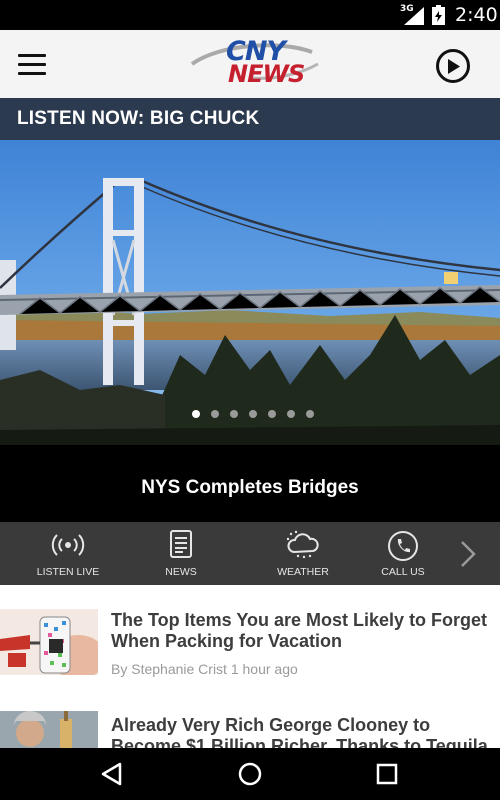 The height and width of the screenshot is (800, 500). I want to click on logo-text-news: NEWS, so click(266, 74).